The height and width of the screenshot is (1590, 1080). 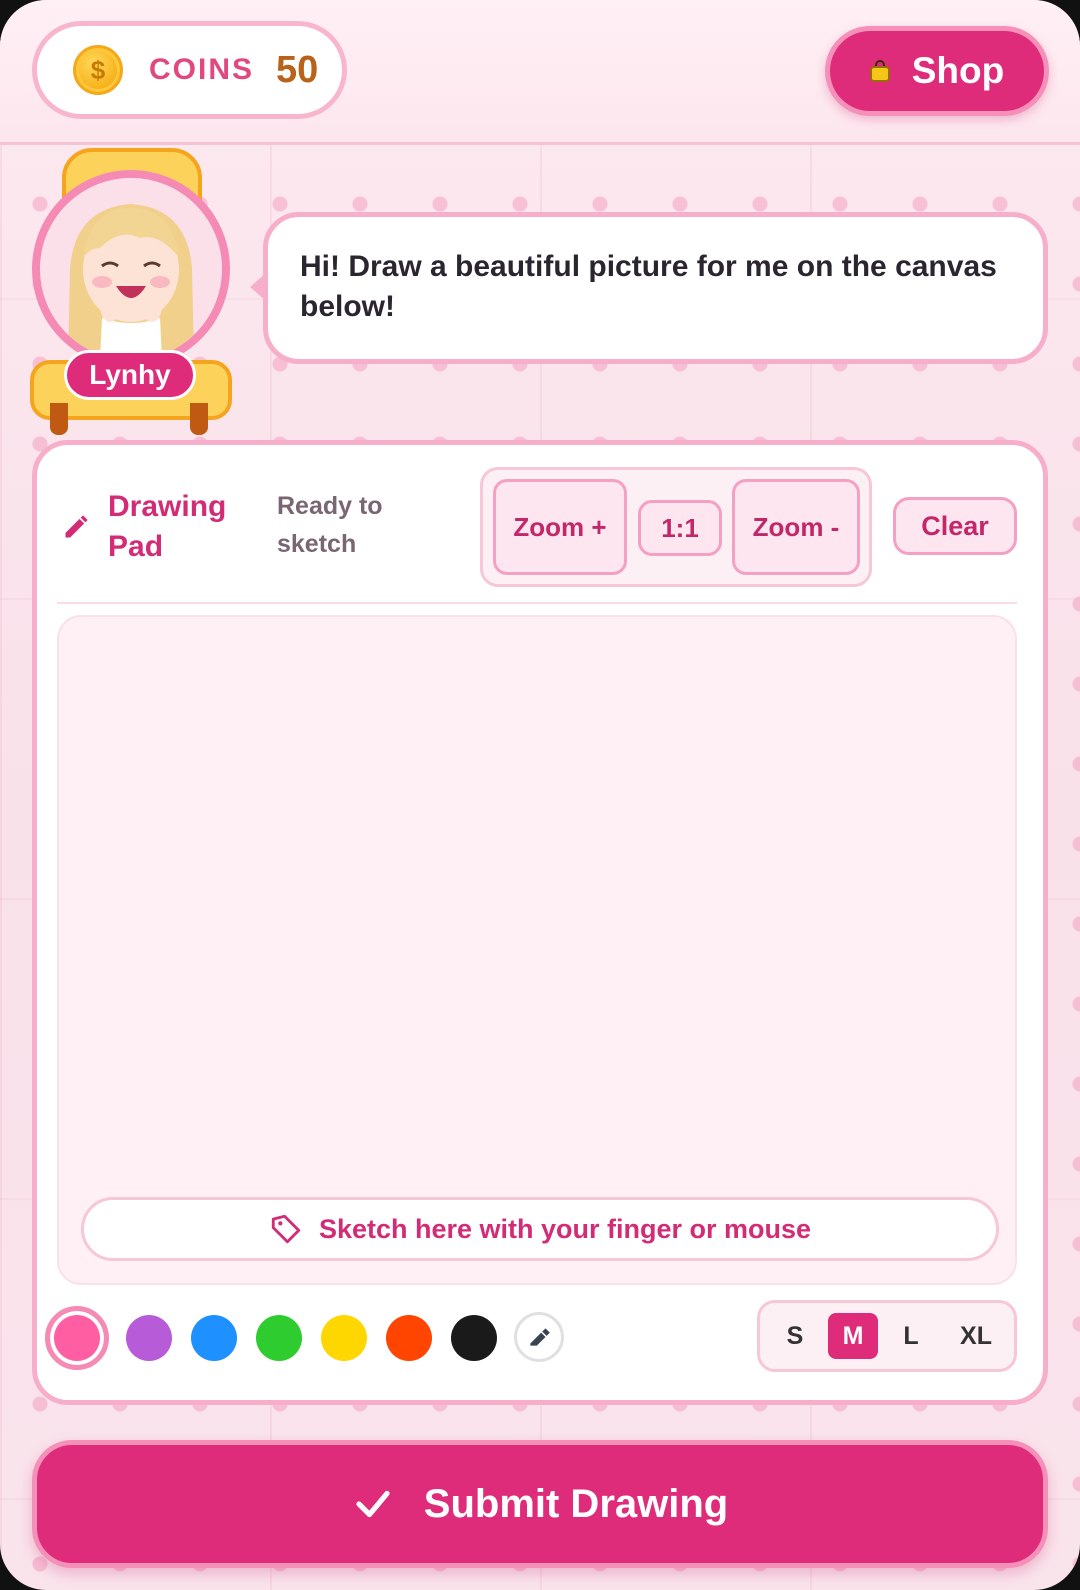 I want to click on pencil-icon, so click(x=76, y=526).